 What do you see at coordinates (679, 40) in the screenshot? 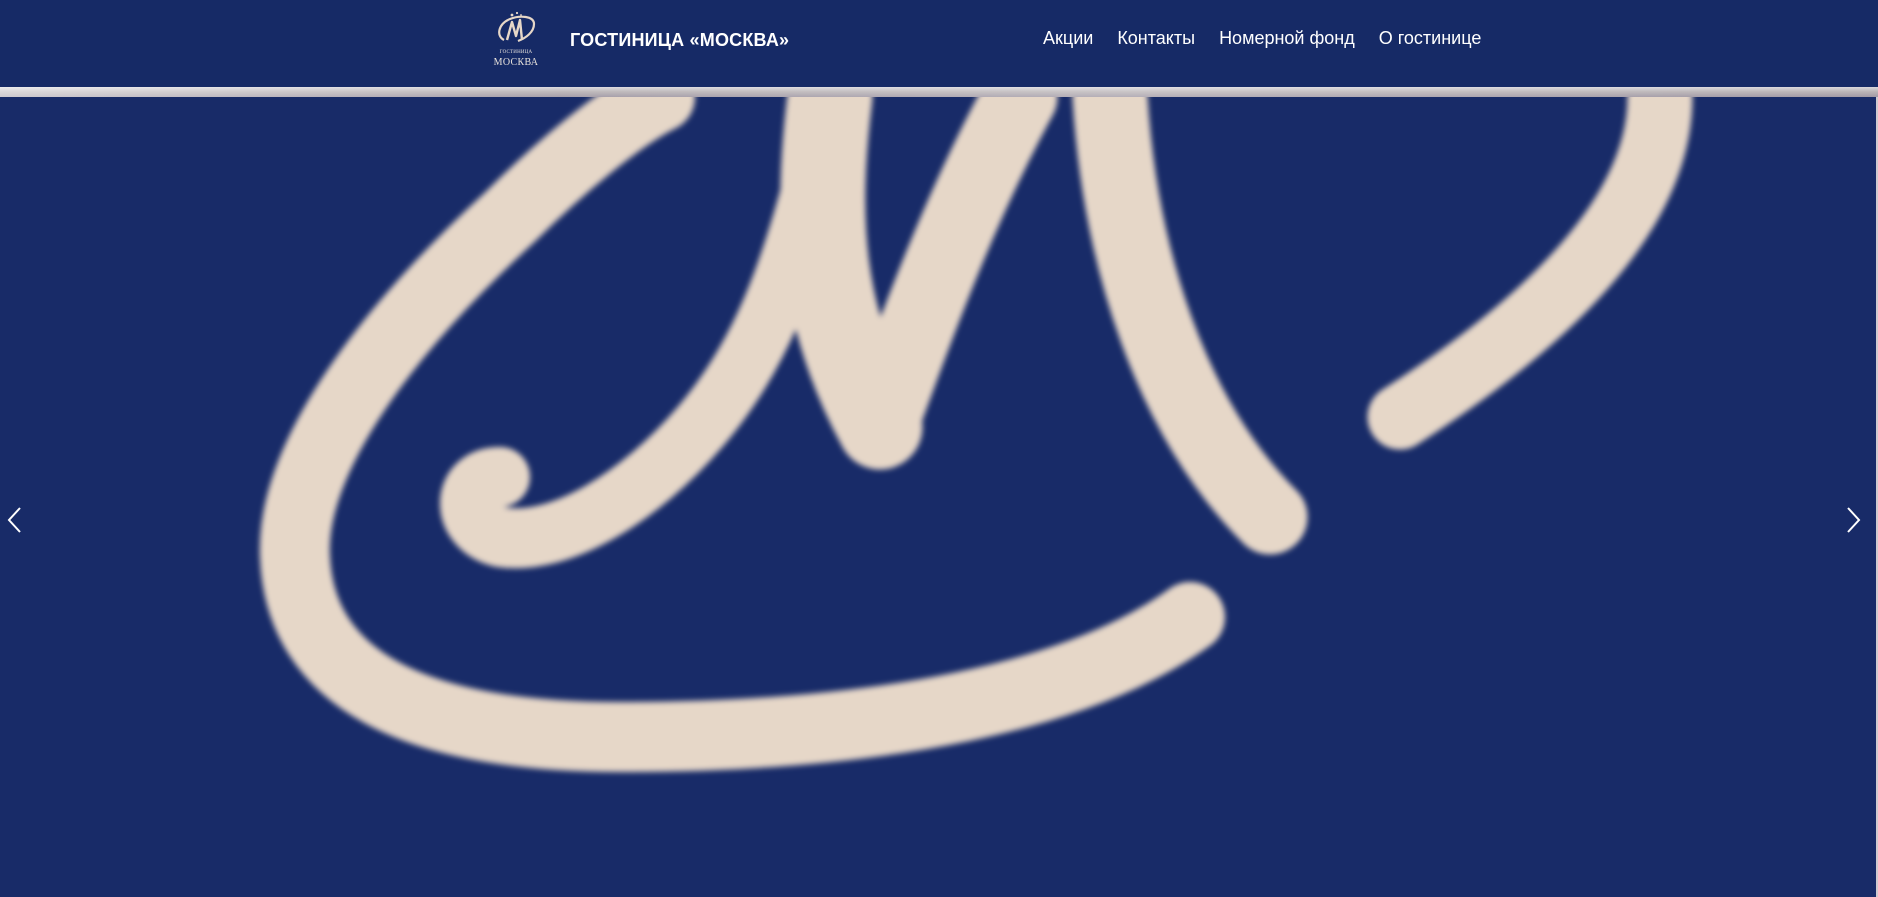
I see `site-title: ГОСТИНИЦА «МОСКВА»` at bounding box center [679, 40].